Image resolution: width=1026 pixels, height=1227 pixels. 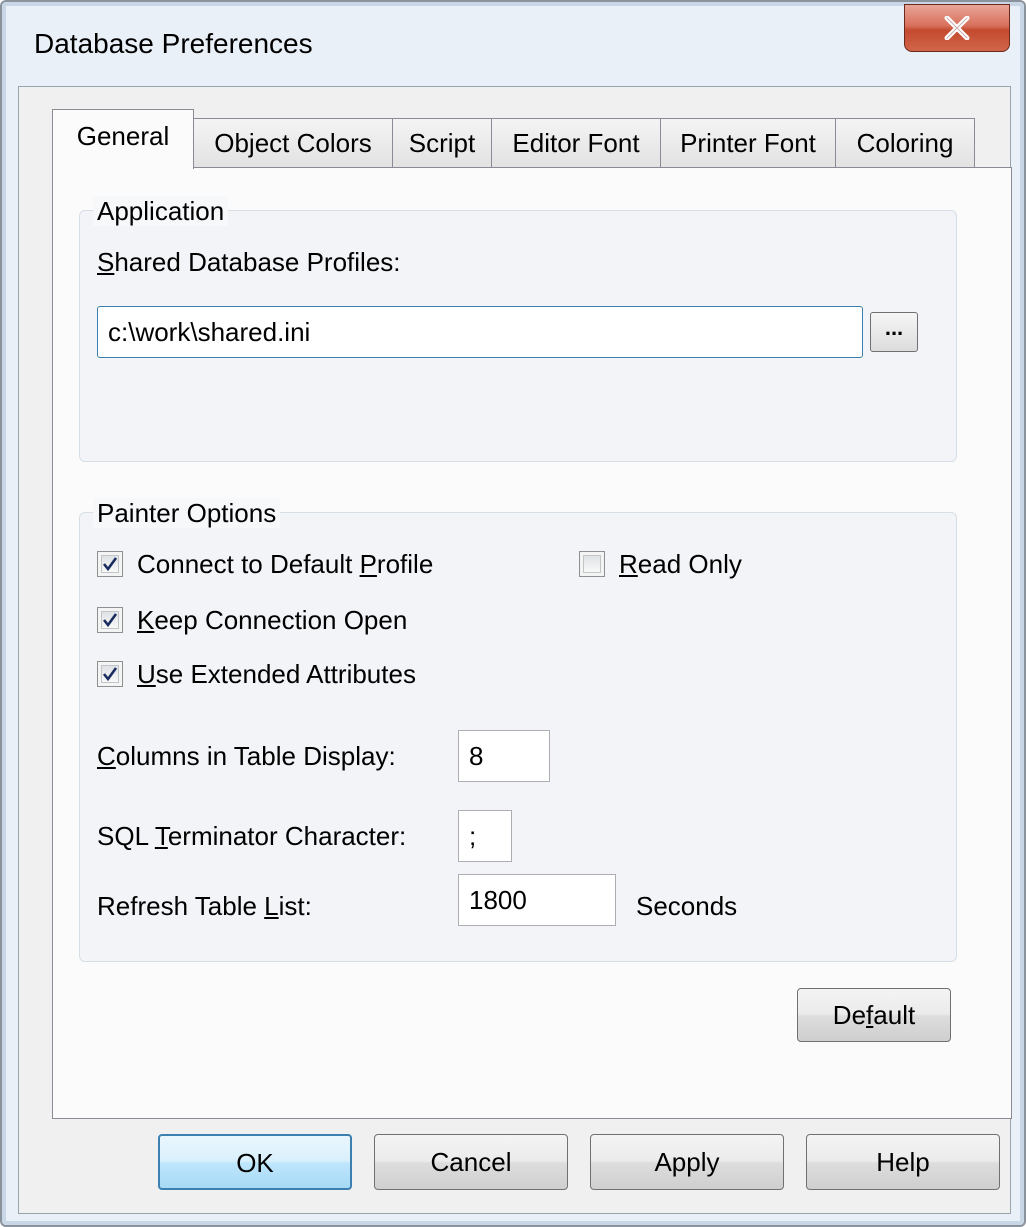 I want to click on close-button, so click(x=957, y=28).